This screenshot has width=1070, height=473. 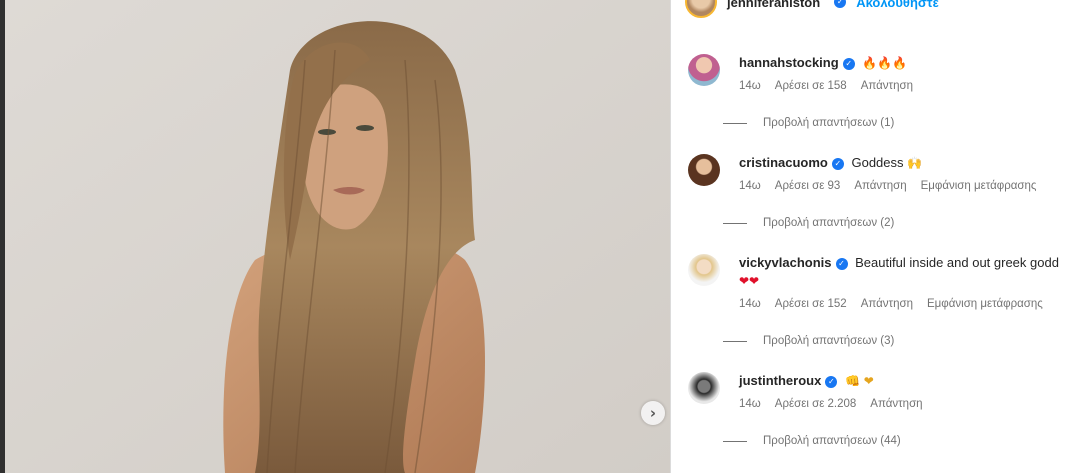 I want to click on comment-text: Goddess, so click(x=877, y=162).